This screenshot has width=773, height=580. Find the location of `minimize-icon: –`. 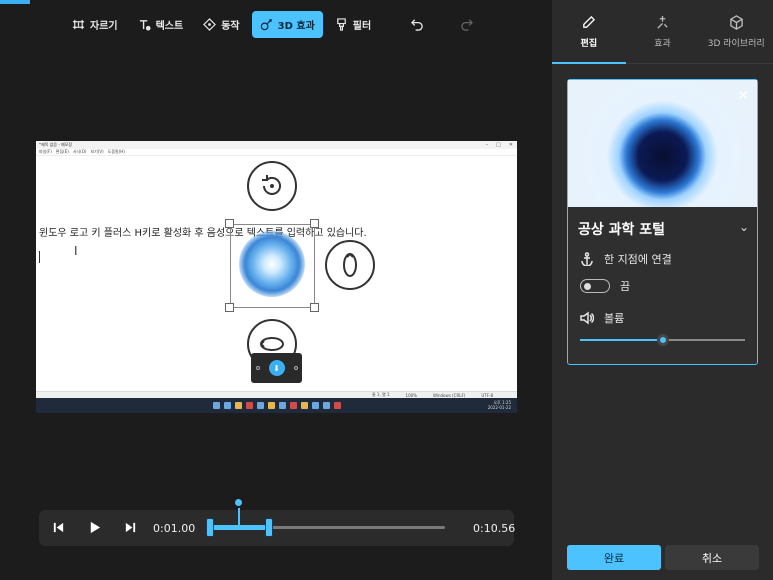

minimize-icon: – is located at coordinates (487, 145).